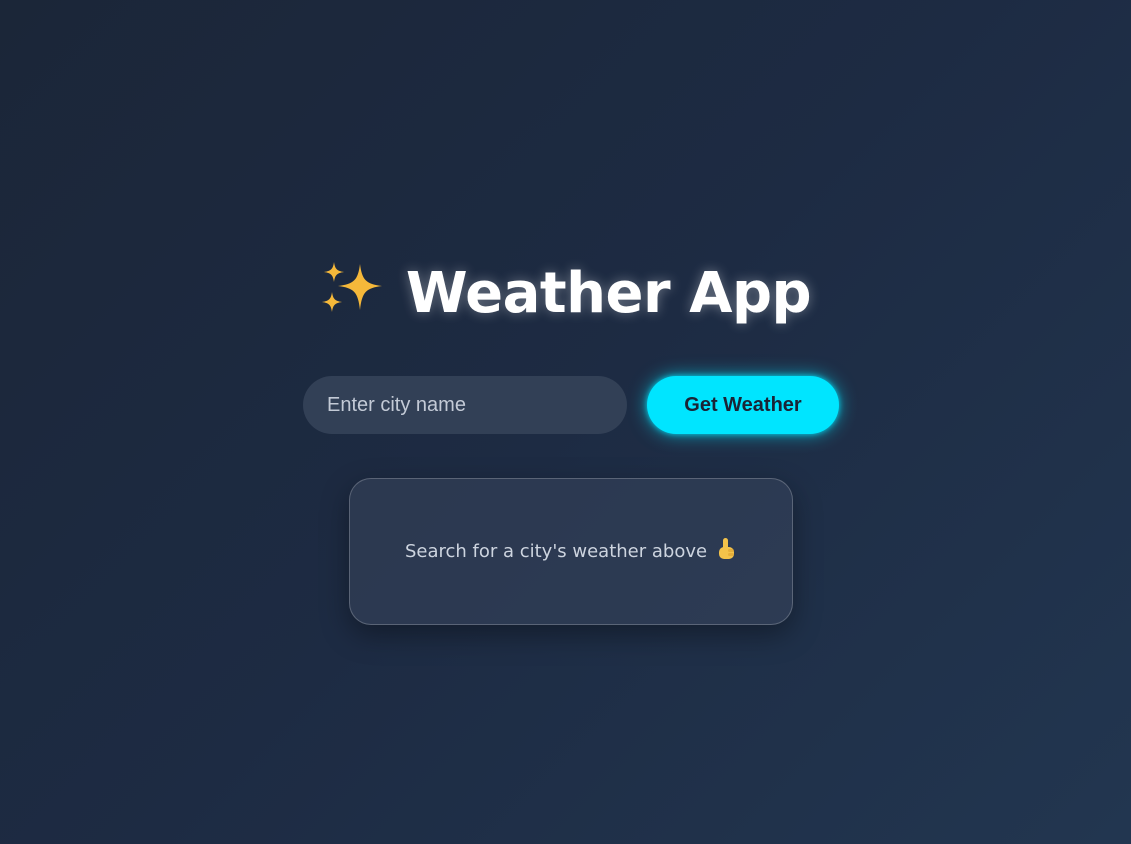 The image size is (1131, 844). I want to click on weather-result-card: Search for a city's weather above, so click(571, 551).